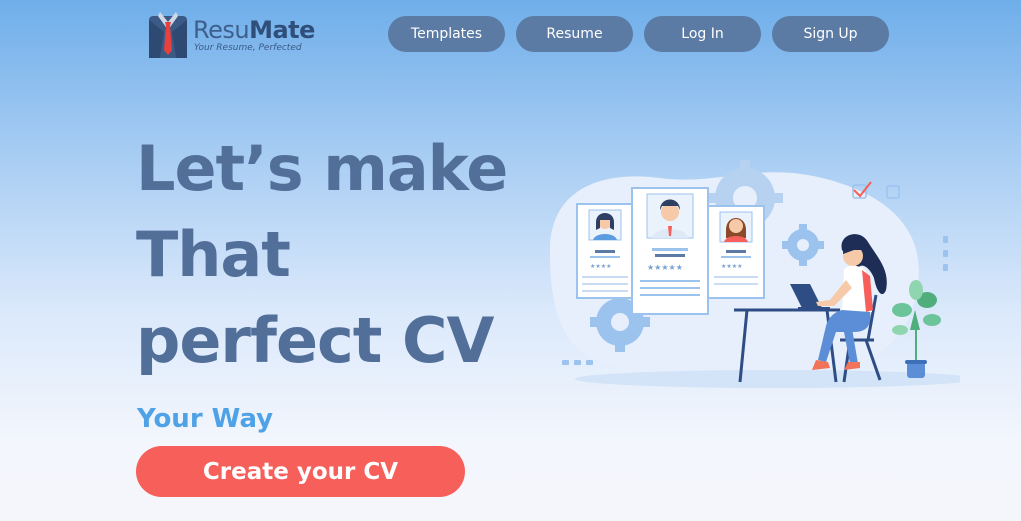 Image resolution: width=1021 pixels, height=521 pixels. I want to click on templates-button: Templates, so click(446, 34).